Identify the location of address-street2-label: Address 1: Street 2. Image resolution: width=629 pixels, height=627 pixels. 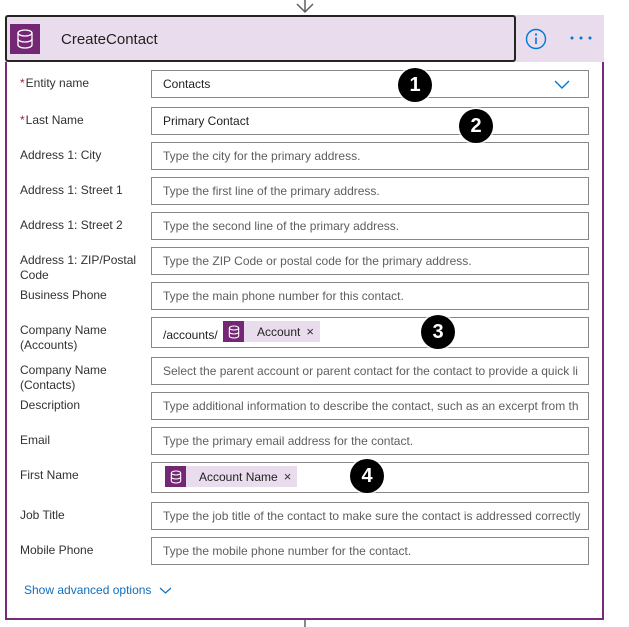
(71, 225).